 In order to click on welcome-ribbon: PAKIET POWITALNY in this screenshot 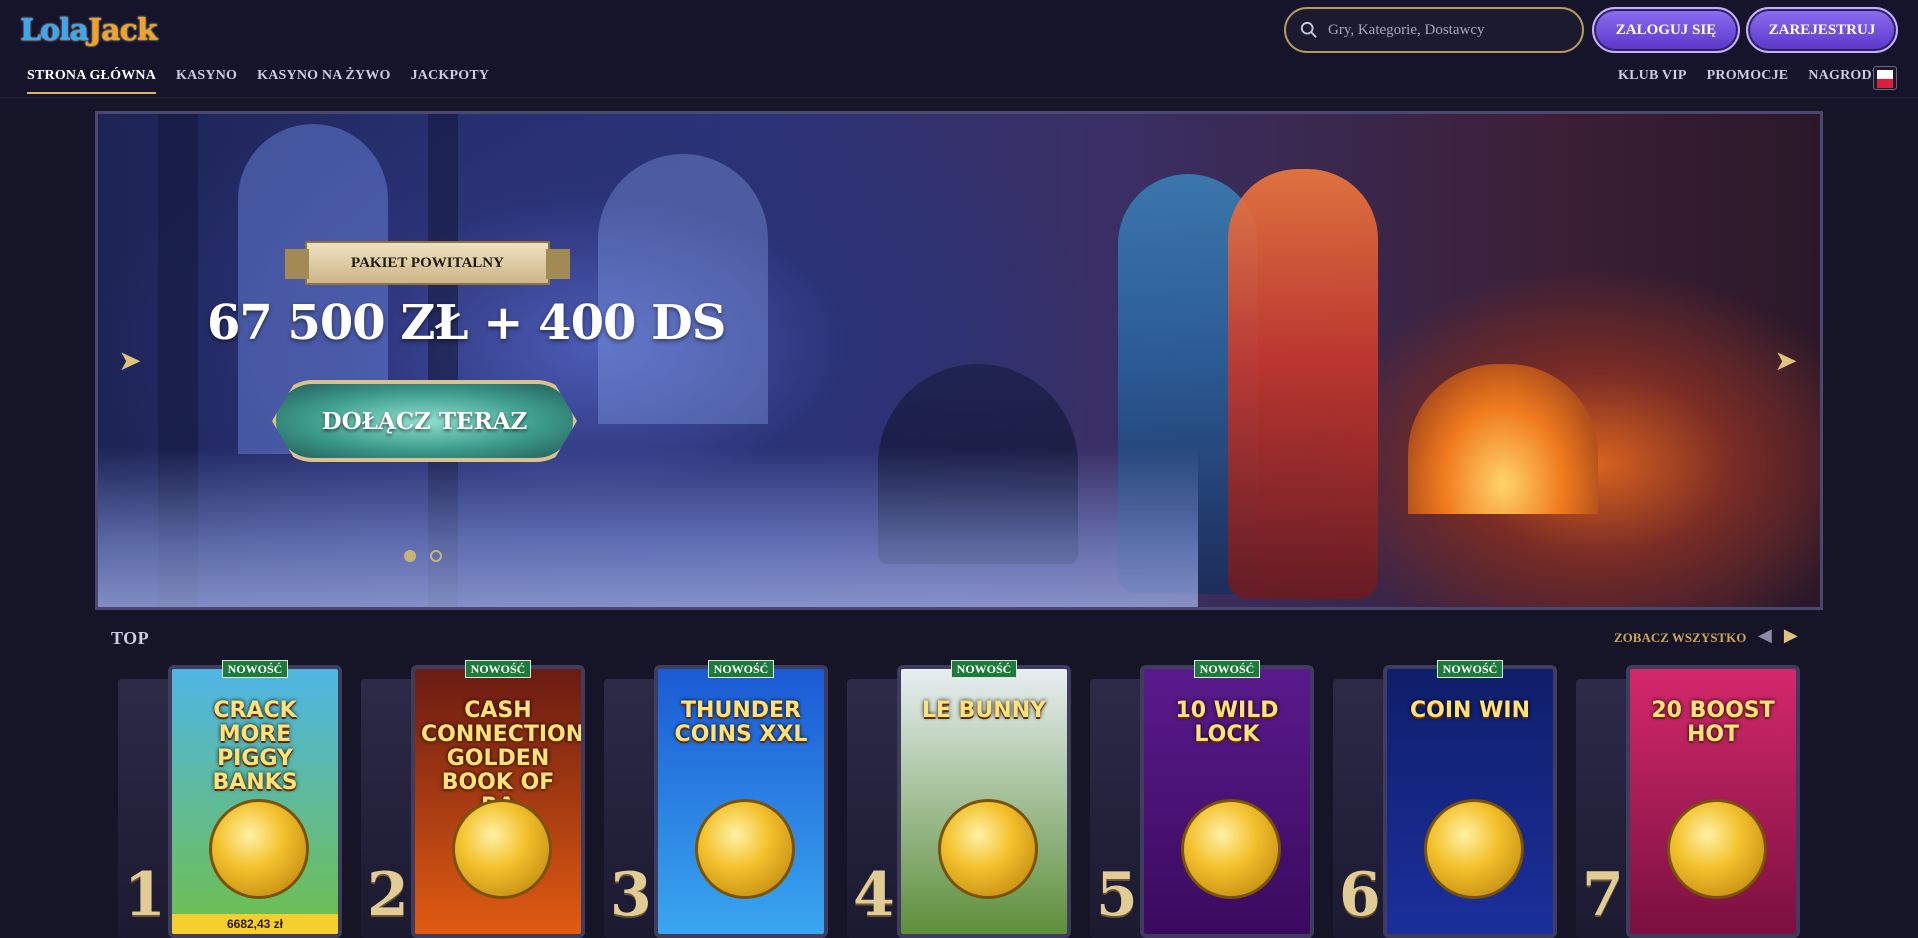, I will do `click(427, 263)`.